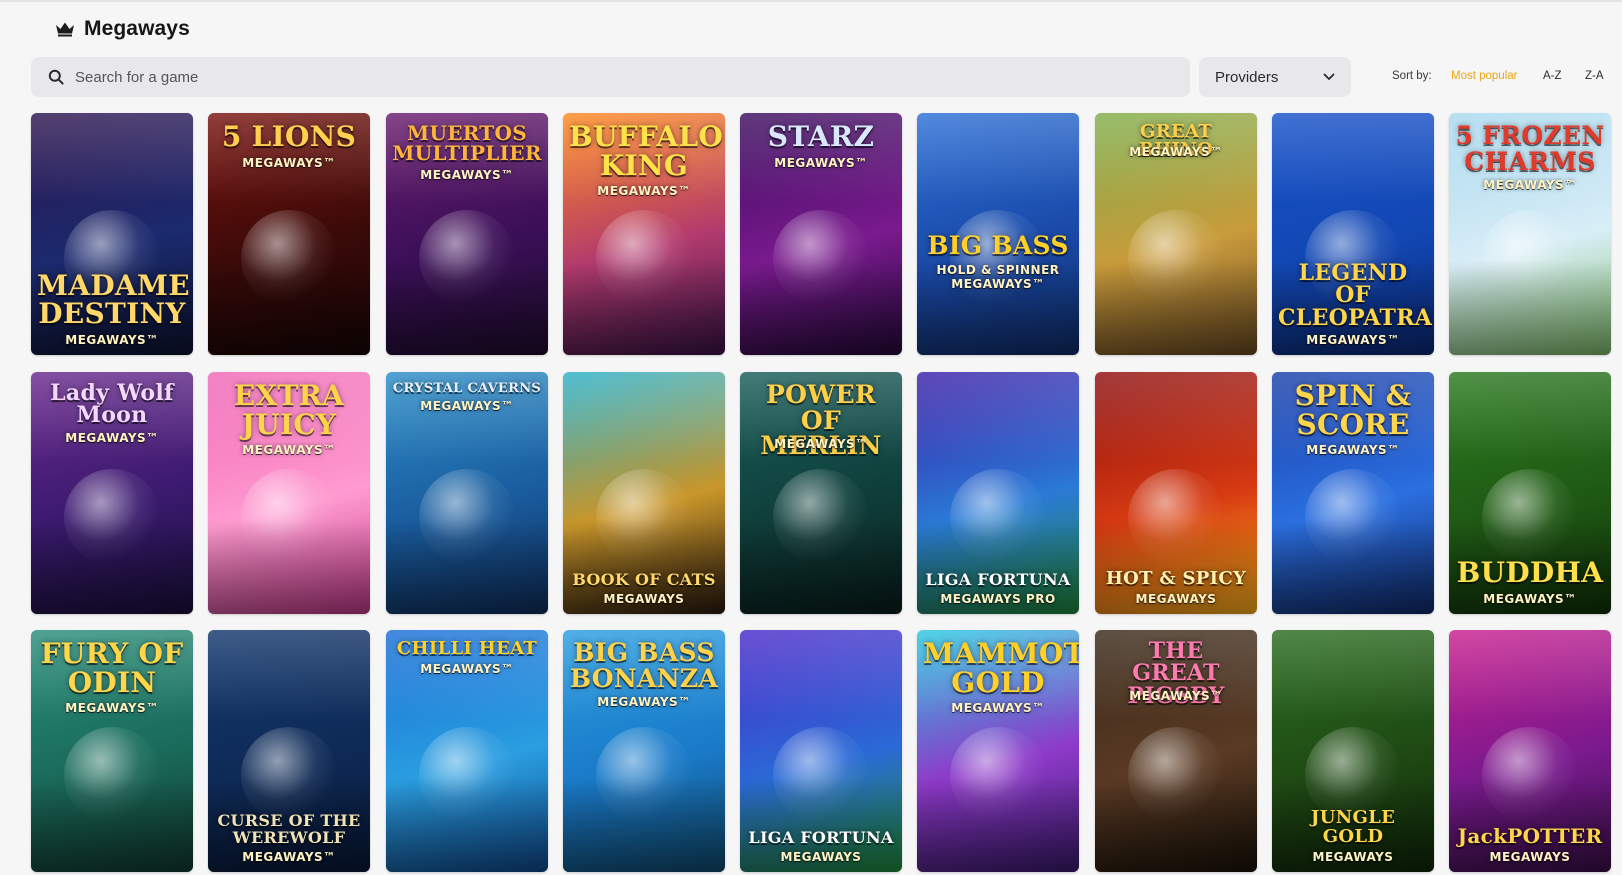 Image resolution: width=1622 pixels, height=875 pixels. Describe the element at coordinates (1530, 573) in the screenshot. I see `game-title: BUDDHA` at that location.